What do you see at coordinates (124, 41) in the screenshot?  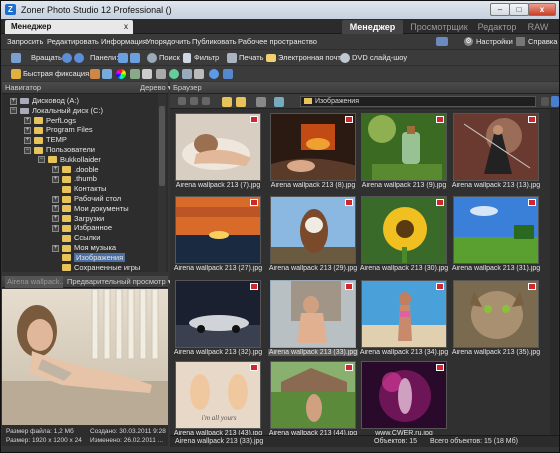 I see `menu-item-info: Информация` at bounding box center [124, 41].